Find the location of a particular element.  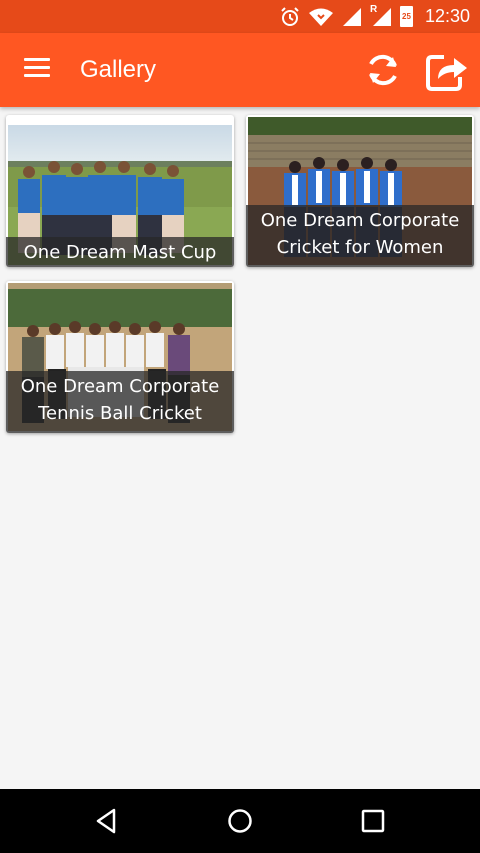

signal-icon is located at coordinates (351, 16).